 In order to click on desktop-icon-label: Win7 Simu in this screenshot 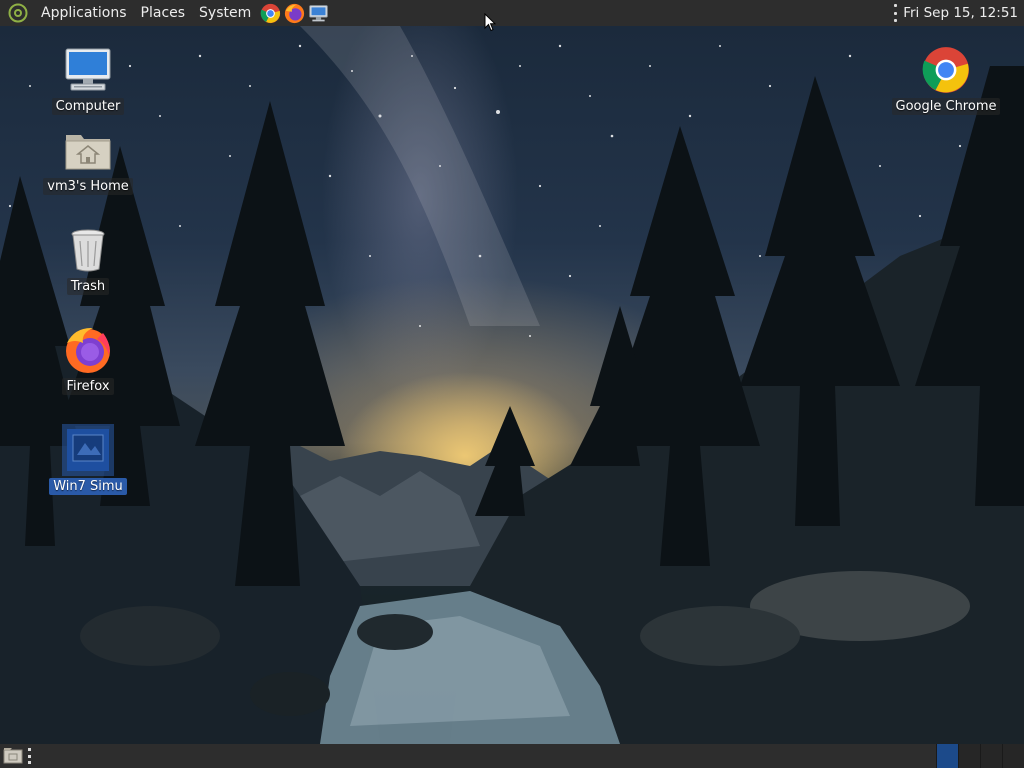, I will do `click(88, 486)`.